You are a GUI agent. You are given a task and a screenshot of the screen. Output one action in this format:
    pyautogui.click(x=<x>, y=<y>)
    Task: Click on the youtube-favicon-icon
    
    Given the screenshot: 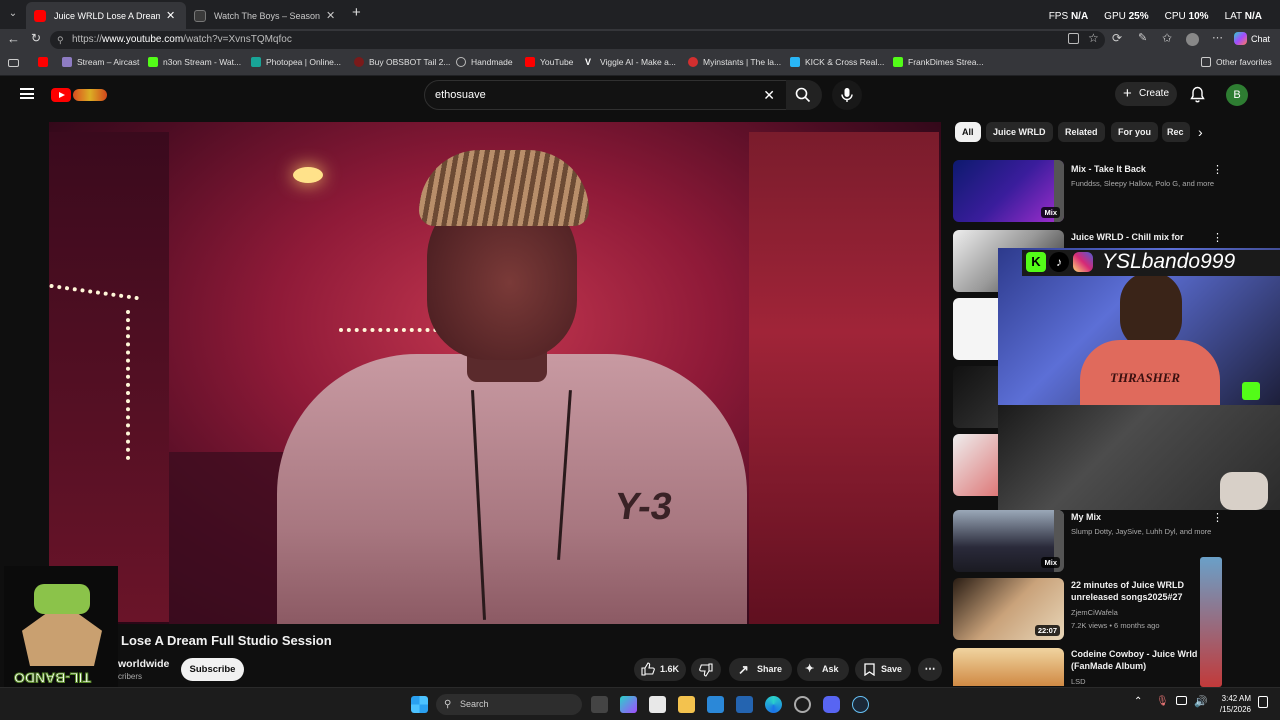 What is the action you would take?
    pyautogui.click(x=40, y=15)
    